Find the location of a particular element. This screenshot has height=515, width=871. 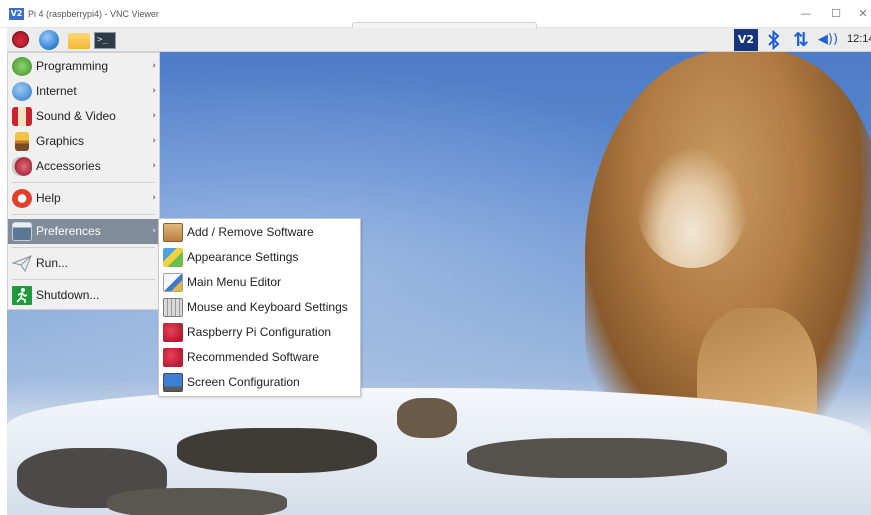

preferences-icon is located at coordinates (22, 231).